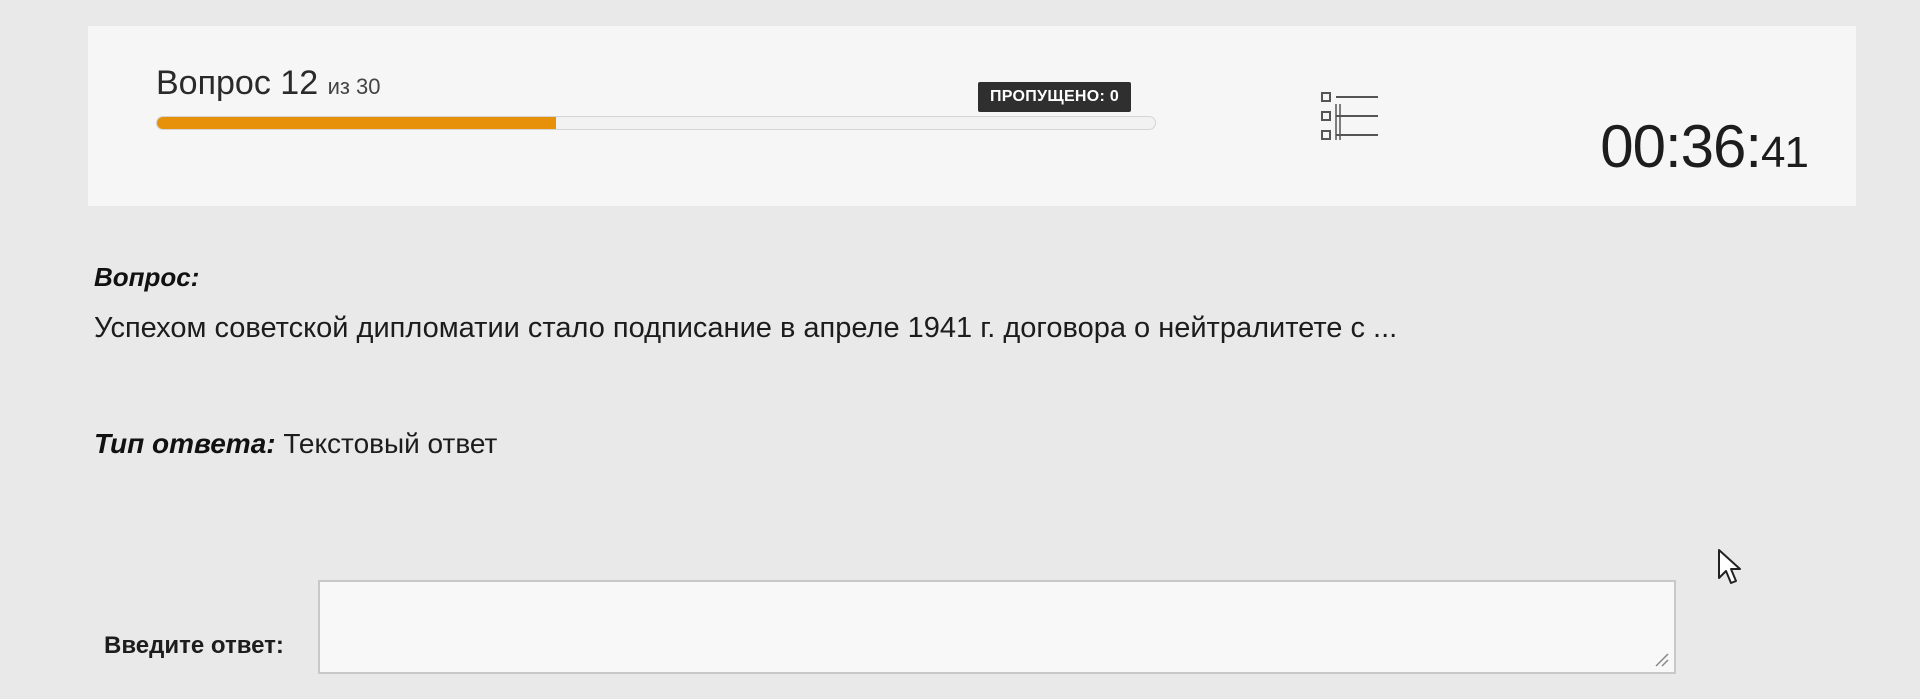  I want to click on mouse-cursor-icon, so click(1729, 566).